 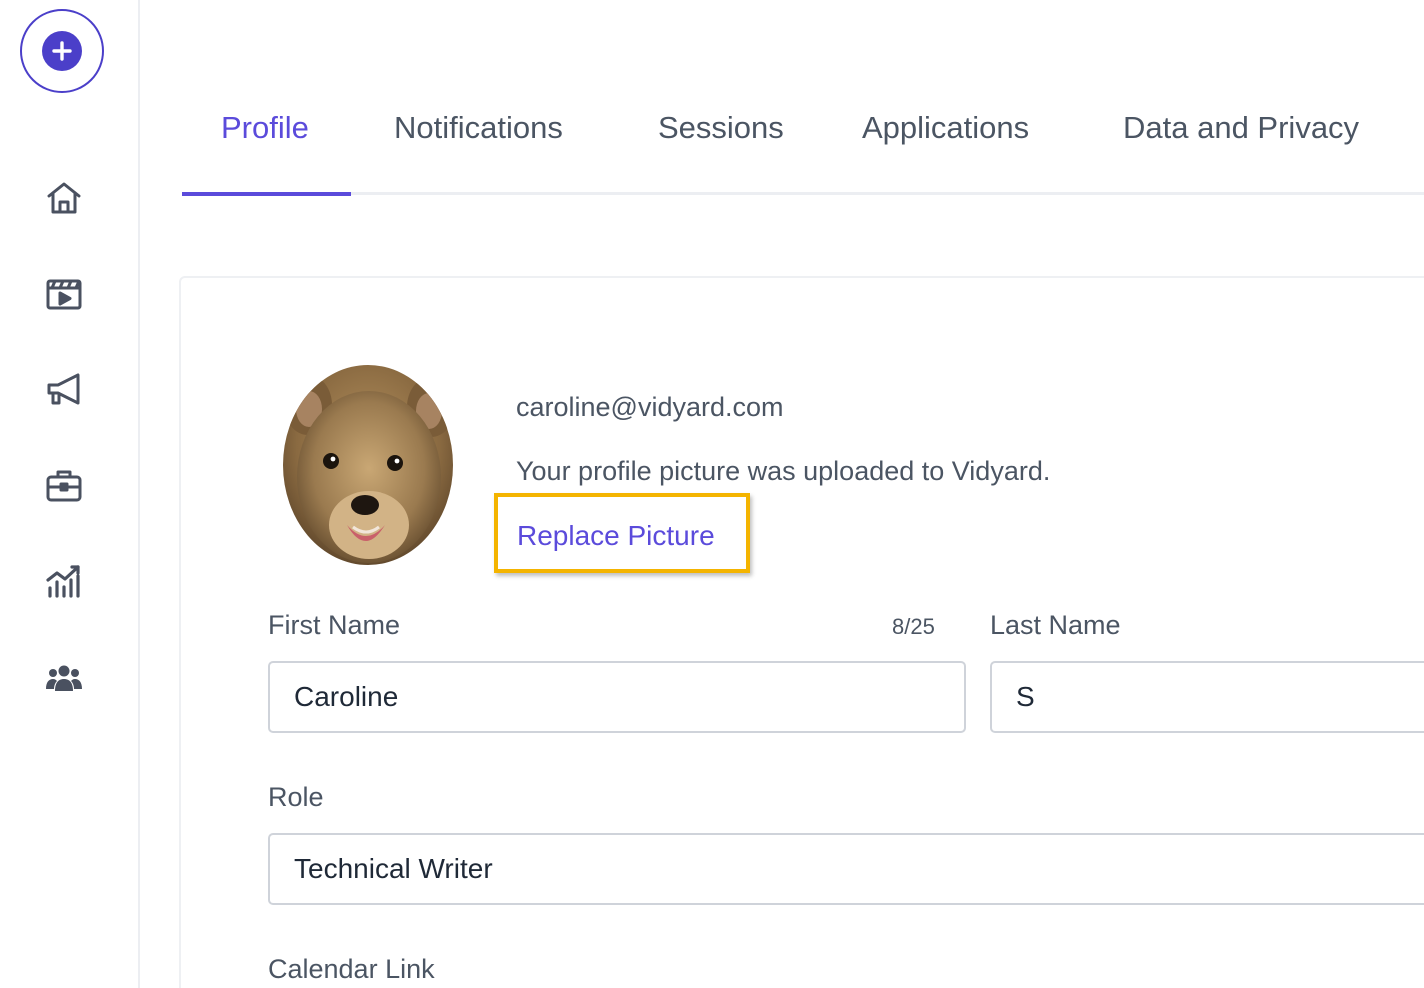 What do you see at coordinates (616, 536) in the screenshot?
I see `replace-picture-link: Replace Picture` at bounding box center [616, 536].